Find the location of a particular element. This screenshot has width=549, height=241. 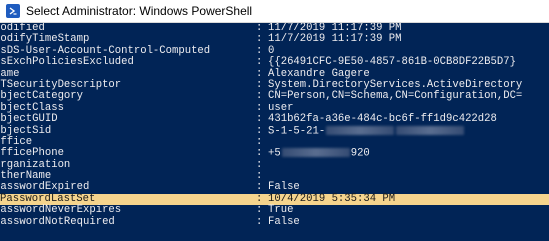

property-name: ObjectGUID is located at coordinates (29, 119).